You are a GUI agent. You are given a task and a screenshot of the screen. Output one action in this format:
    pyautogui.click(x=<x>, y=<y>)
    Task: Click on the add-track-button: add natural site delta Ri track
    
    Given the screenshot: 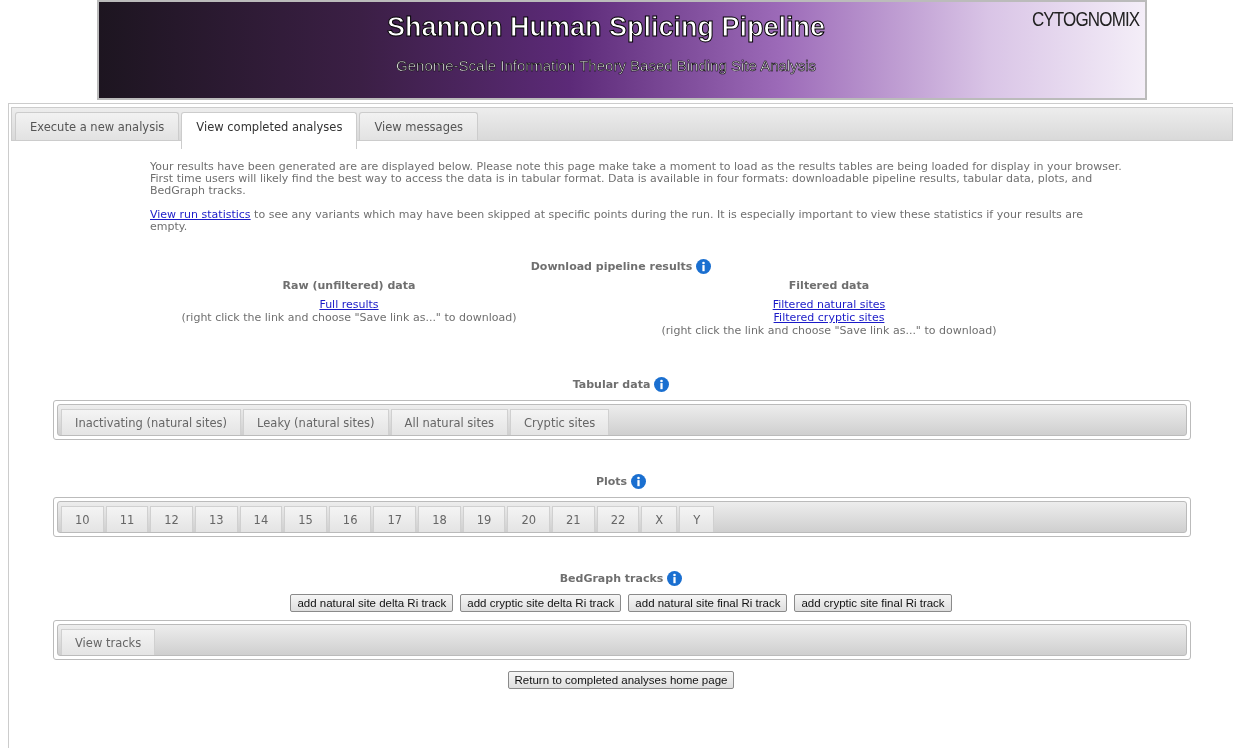 What is the action you would take?
    pyautogui.click(x=372, y=603)
    